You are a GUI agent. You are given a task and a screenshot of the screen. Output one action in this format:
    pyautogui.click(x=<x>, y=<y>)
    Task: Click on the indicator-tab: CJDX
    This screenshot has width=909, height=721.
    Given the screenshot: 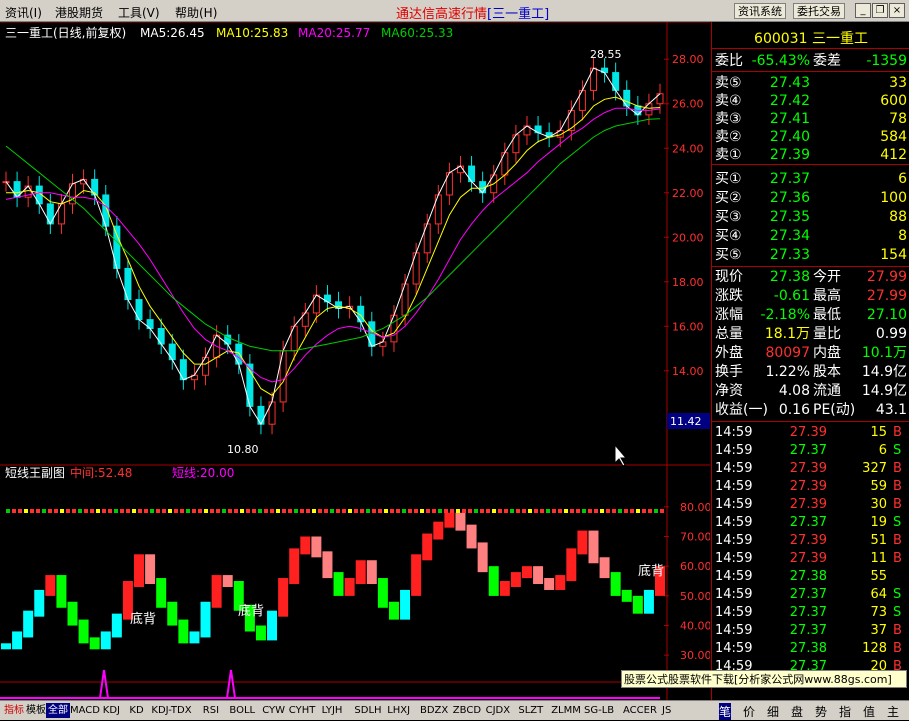 What is the action you would take?
    pyautogui.click(x=498, y=710)
    